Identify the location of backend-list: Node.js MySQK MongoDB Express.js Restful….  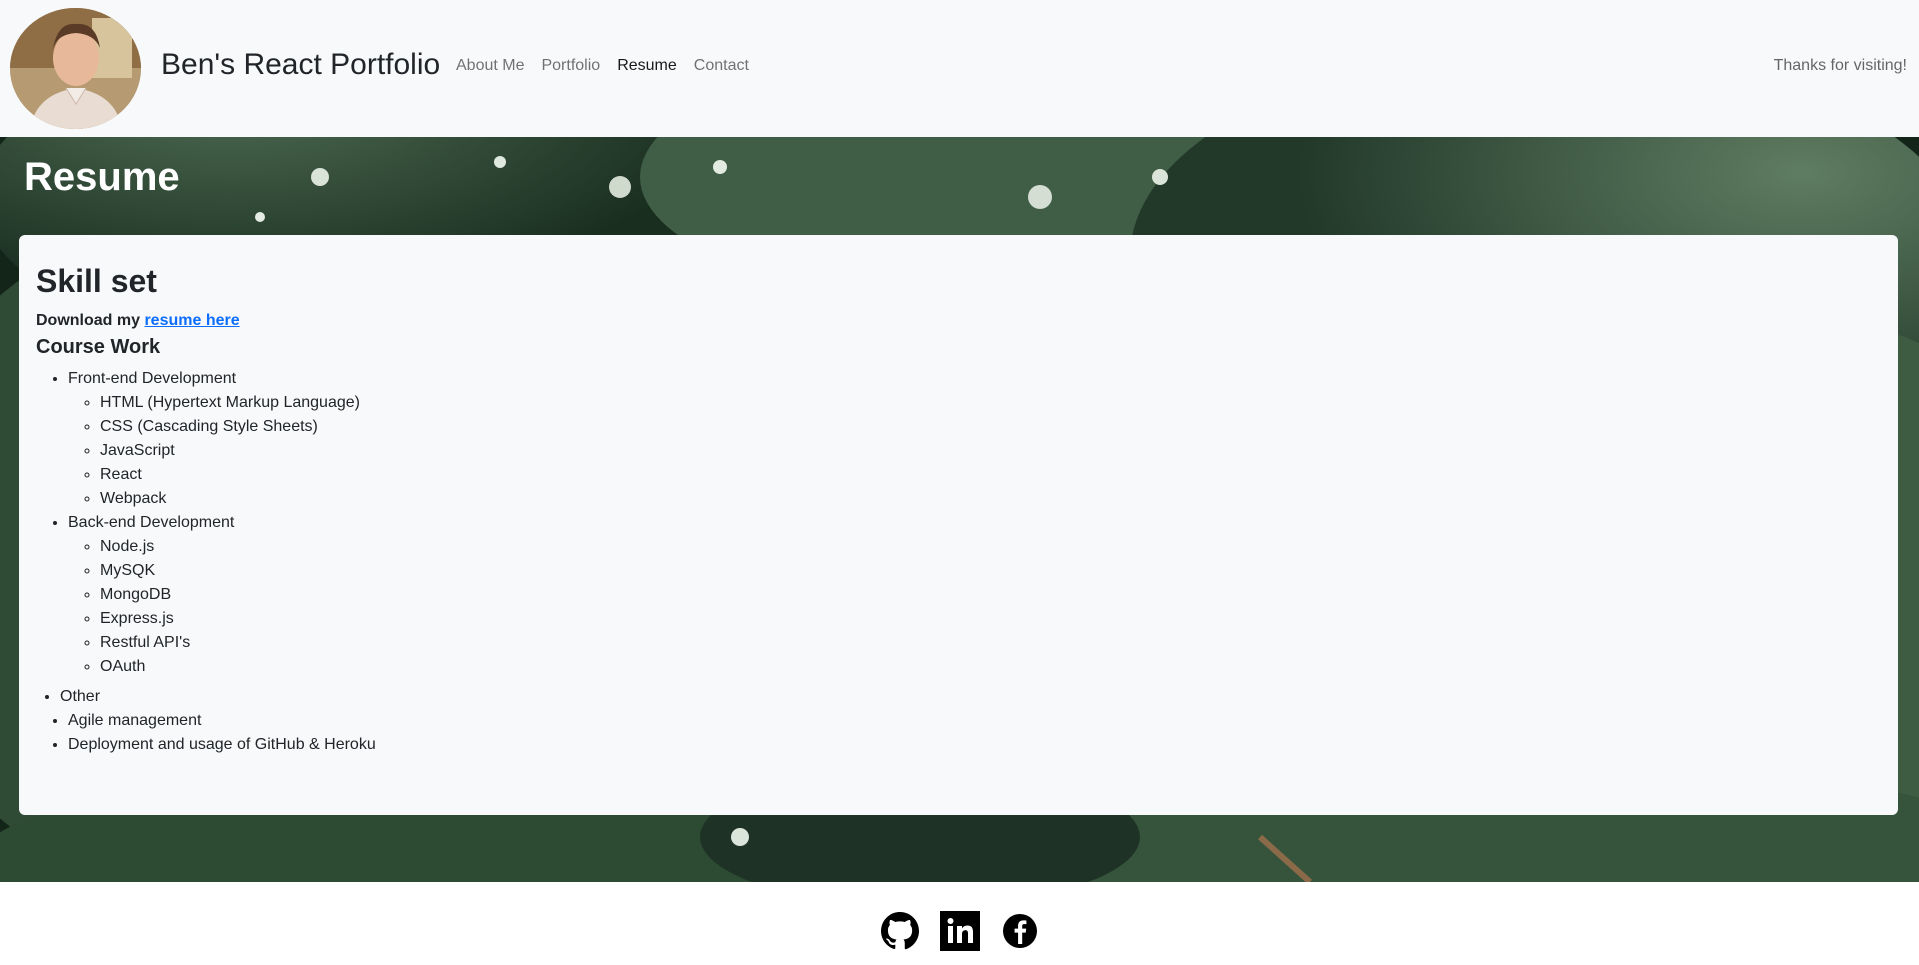
(974, 607).